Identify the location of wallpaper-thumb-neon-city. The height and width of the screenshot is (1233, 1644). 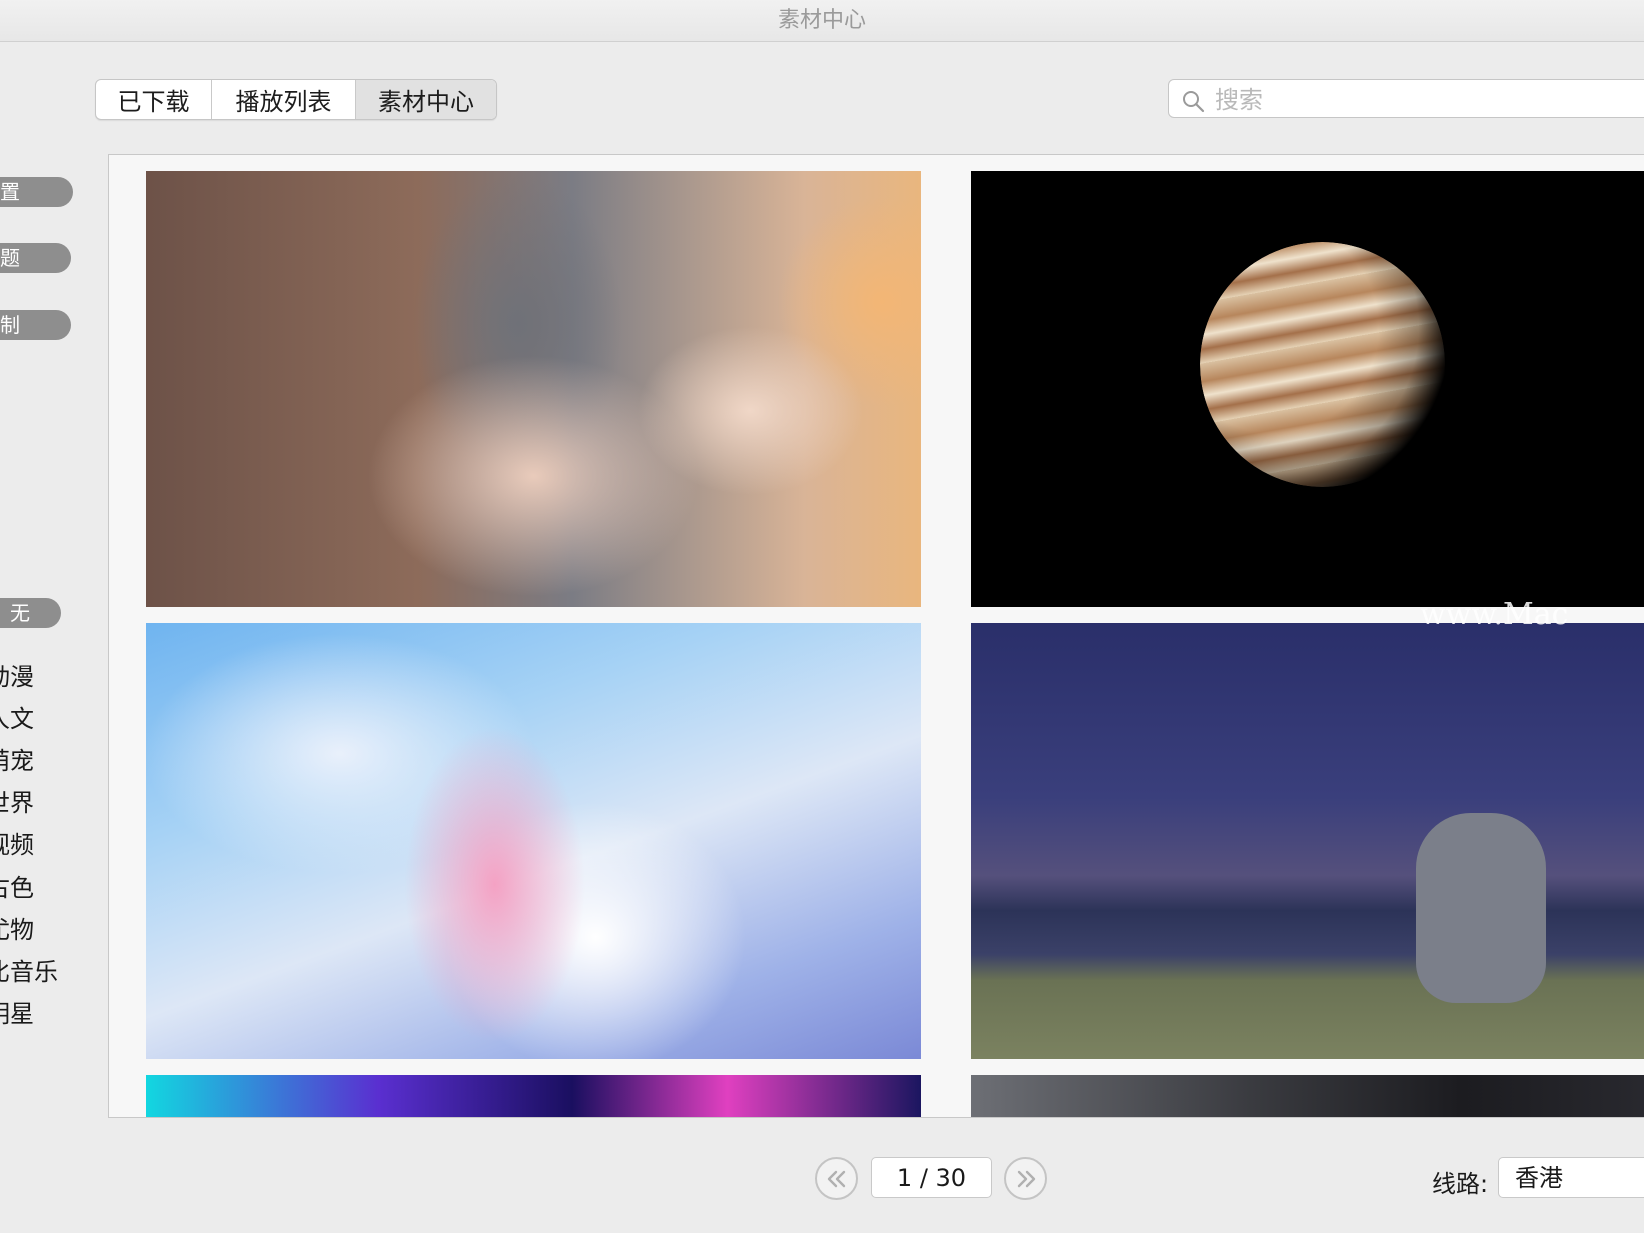
(533, 1096).